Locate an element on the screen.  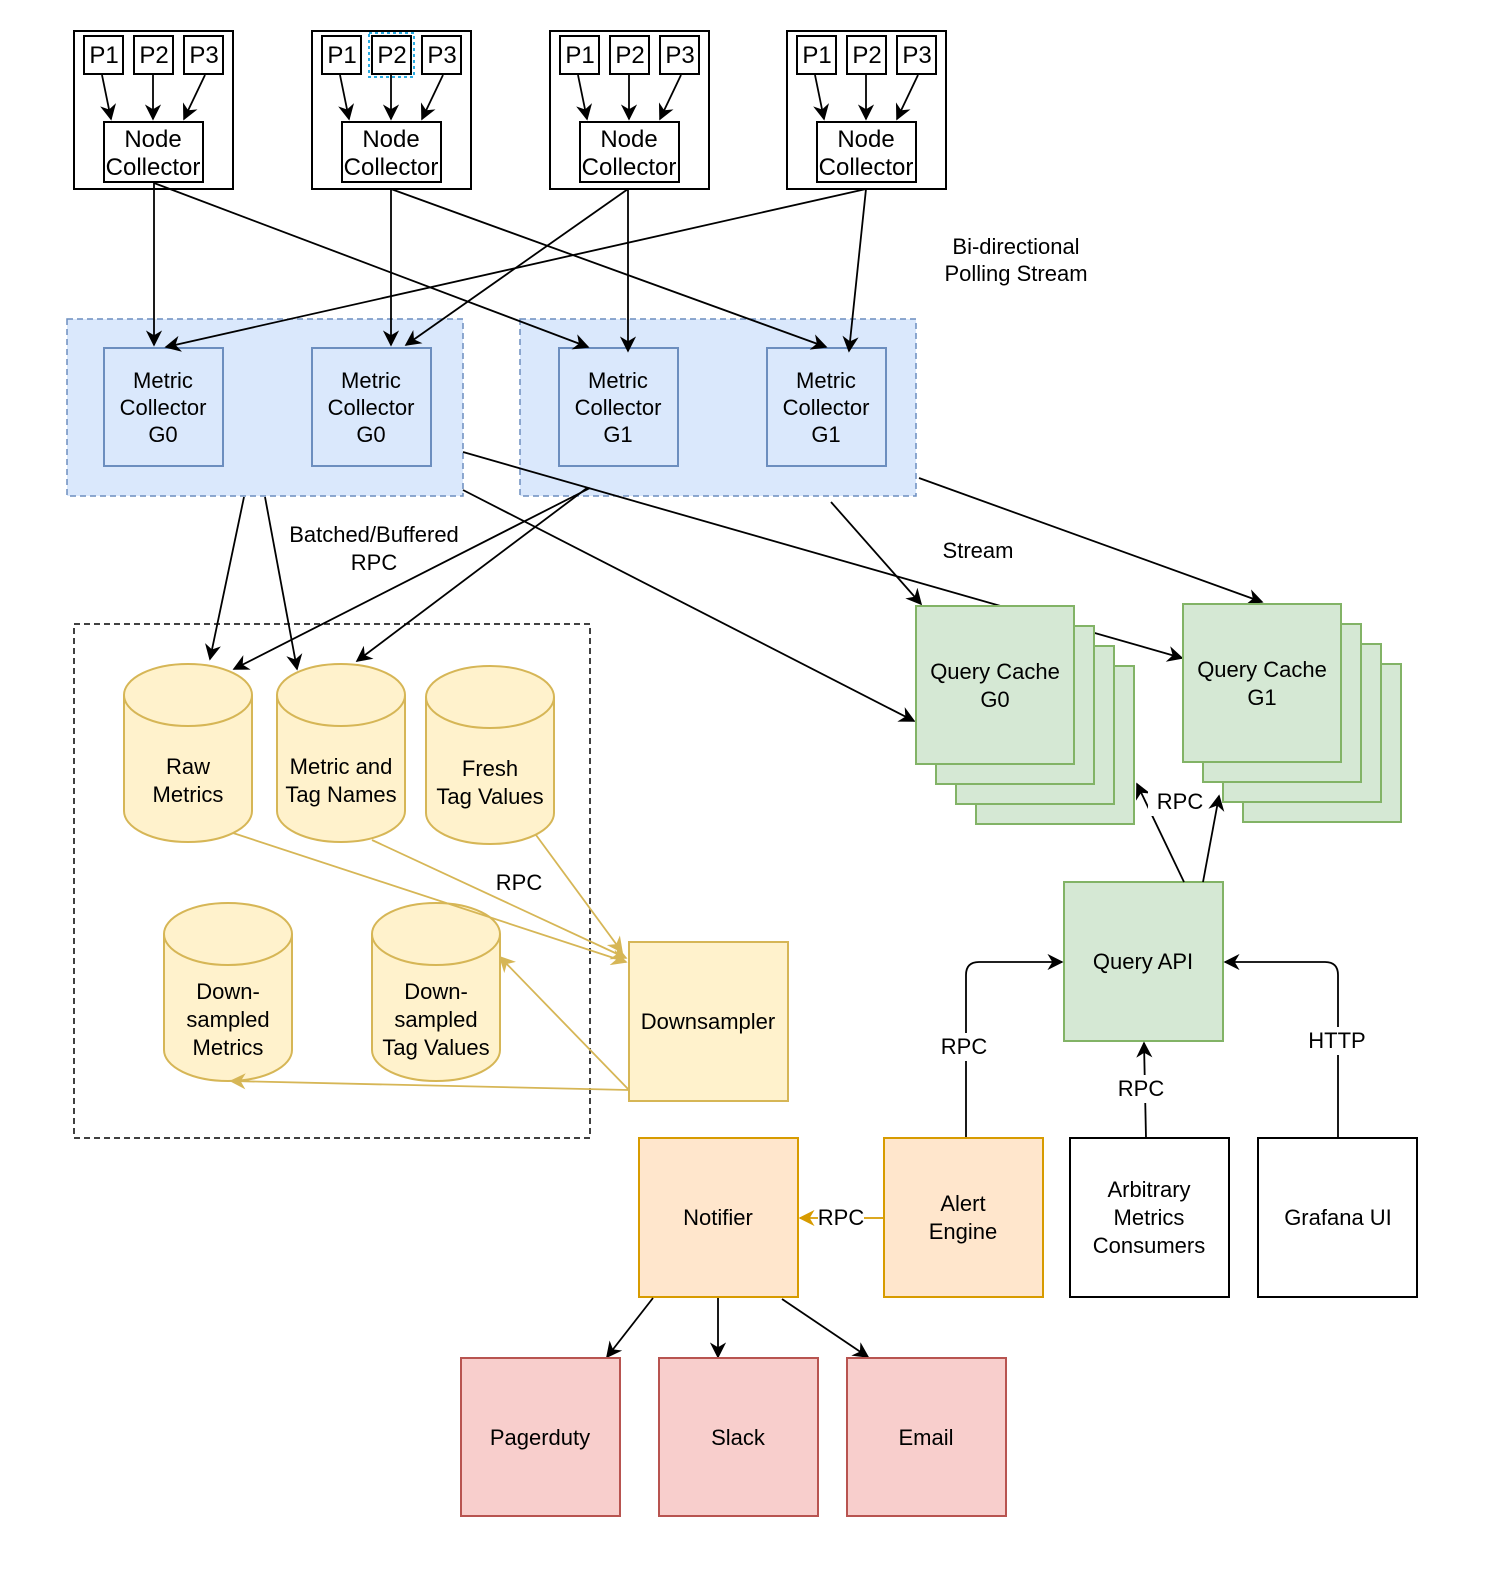
destination-pagerduty: Pagerduty is located at coordinates (540, 1437).